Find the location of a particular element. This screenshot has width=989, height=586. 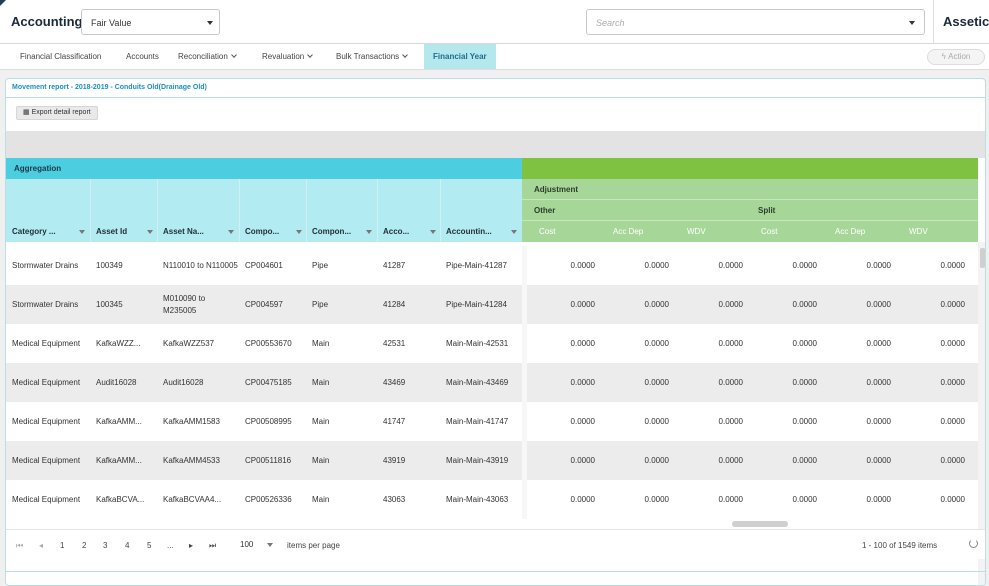

cell-accounting: Main-Main-43919 is located at coordinates (477, 460).